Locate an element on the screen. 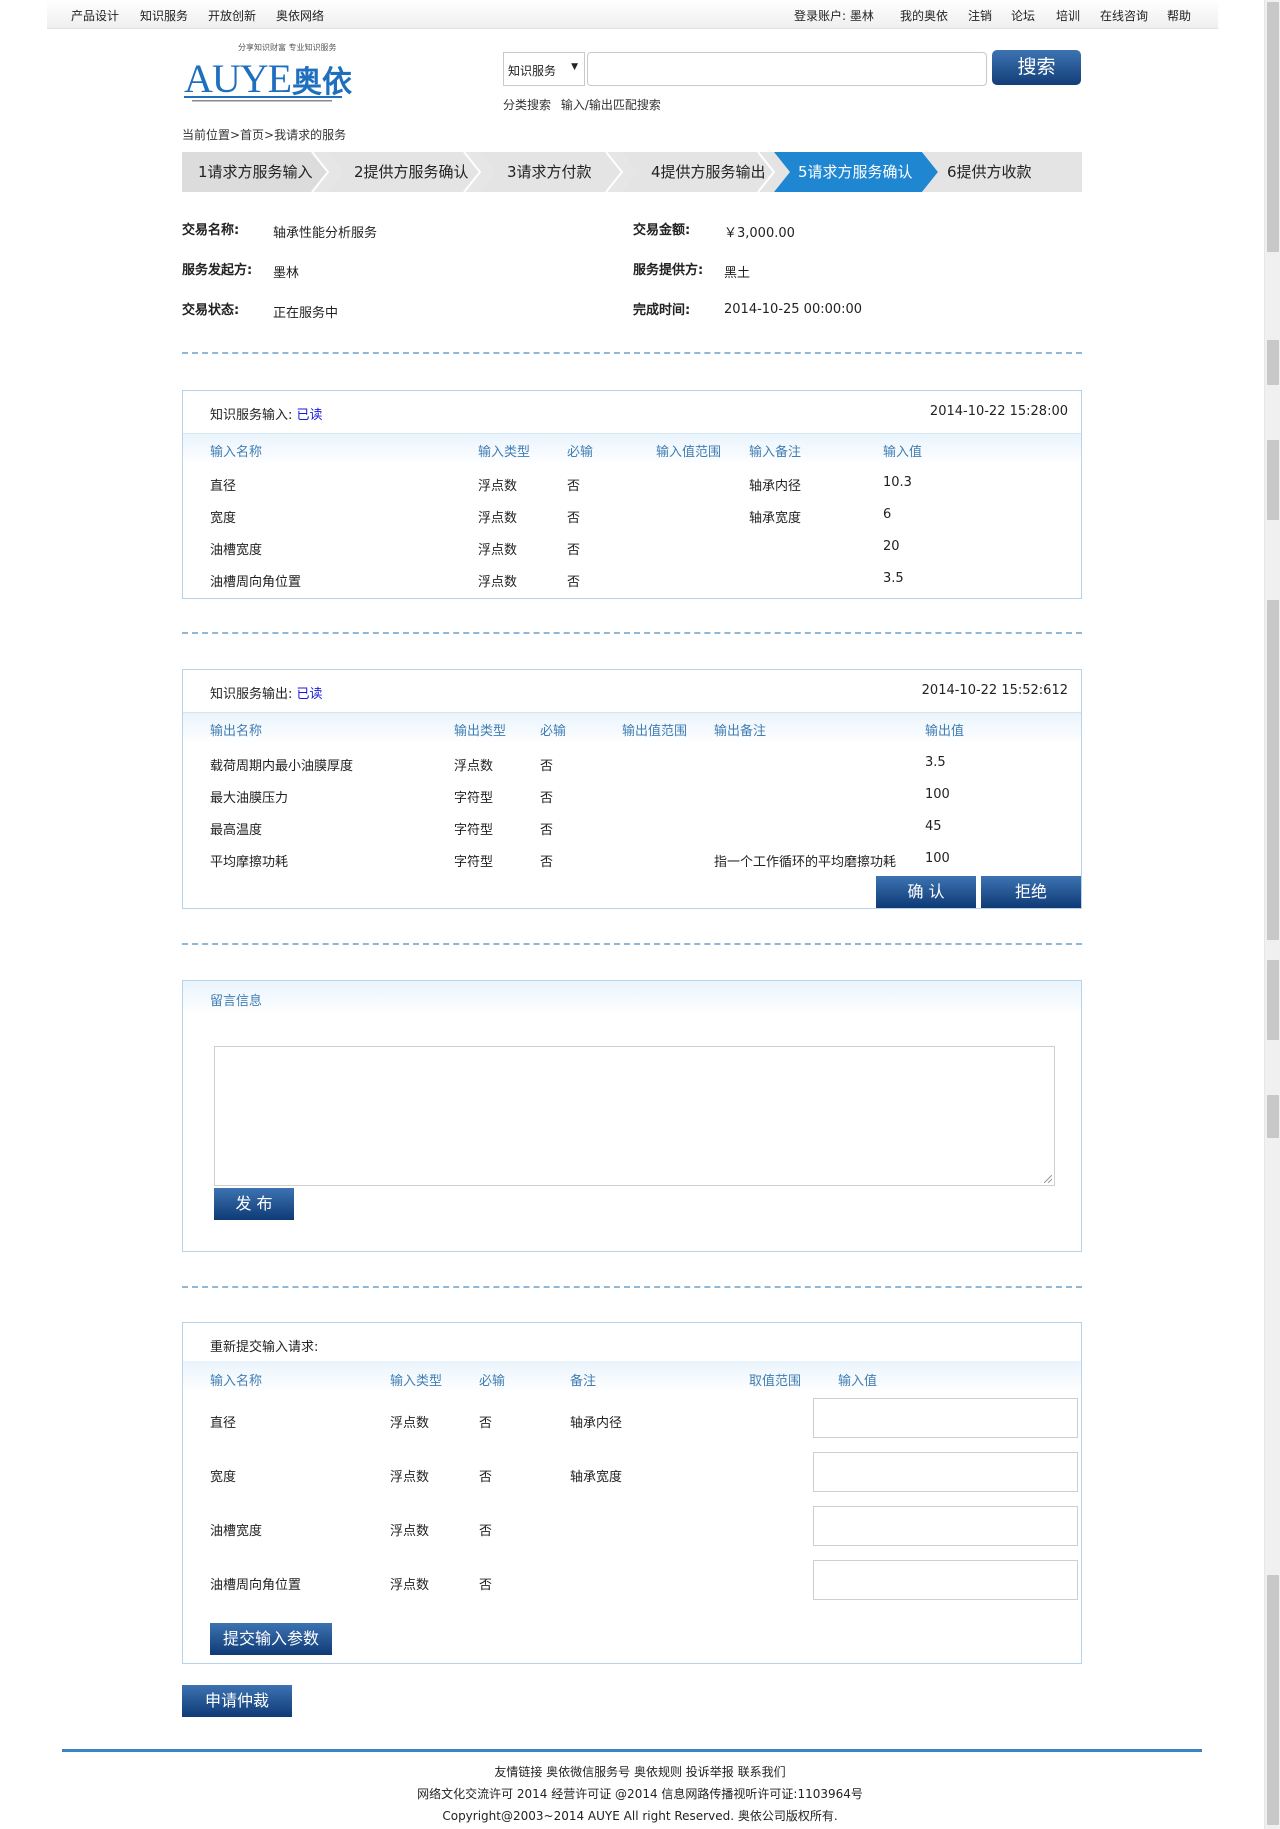  col-header: 必输 is located at coordinates (492, 1381).